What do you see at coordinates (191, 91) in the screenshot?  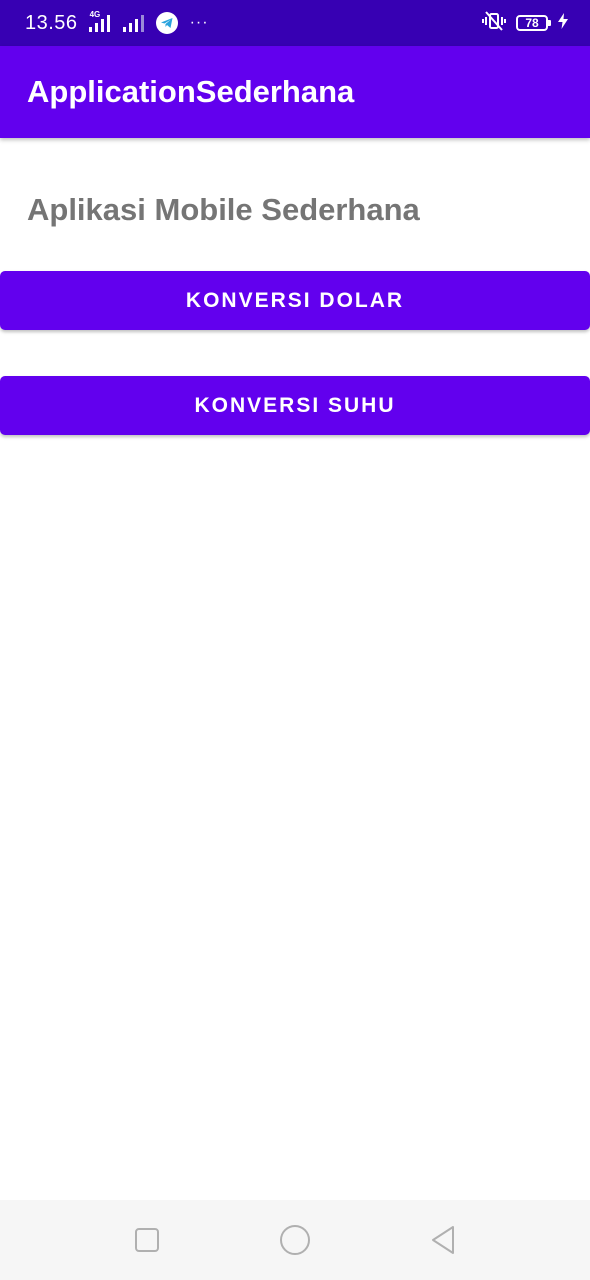 I see `app-title: ApplicationSederhana` at bounding box center [191, 91].